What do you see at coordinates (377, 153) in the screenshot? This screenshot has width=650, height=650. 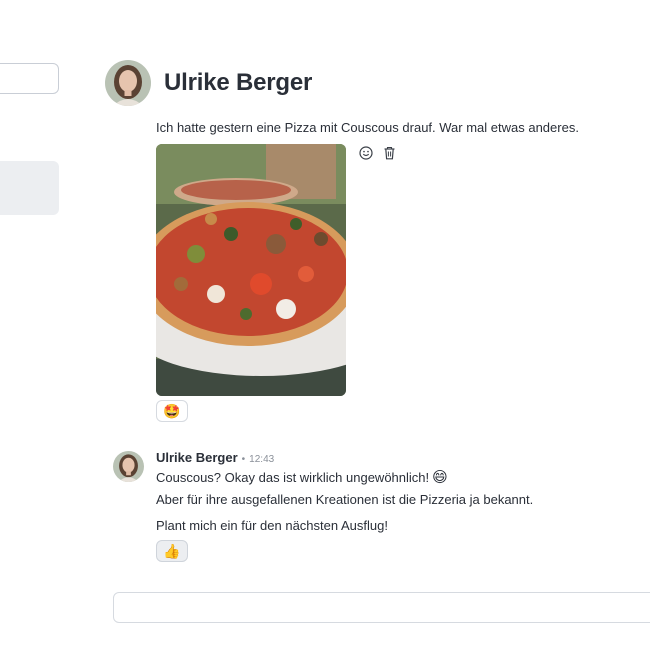 I see `message-actions` at bounding box center [377, 153].